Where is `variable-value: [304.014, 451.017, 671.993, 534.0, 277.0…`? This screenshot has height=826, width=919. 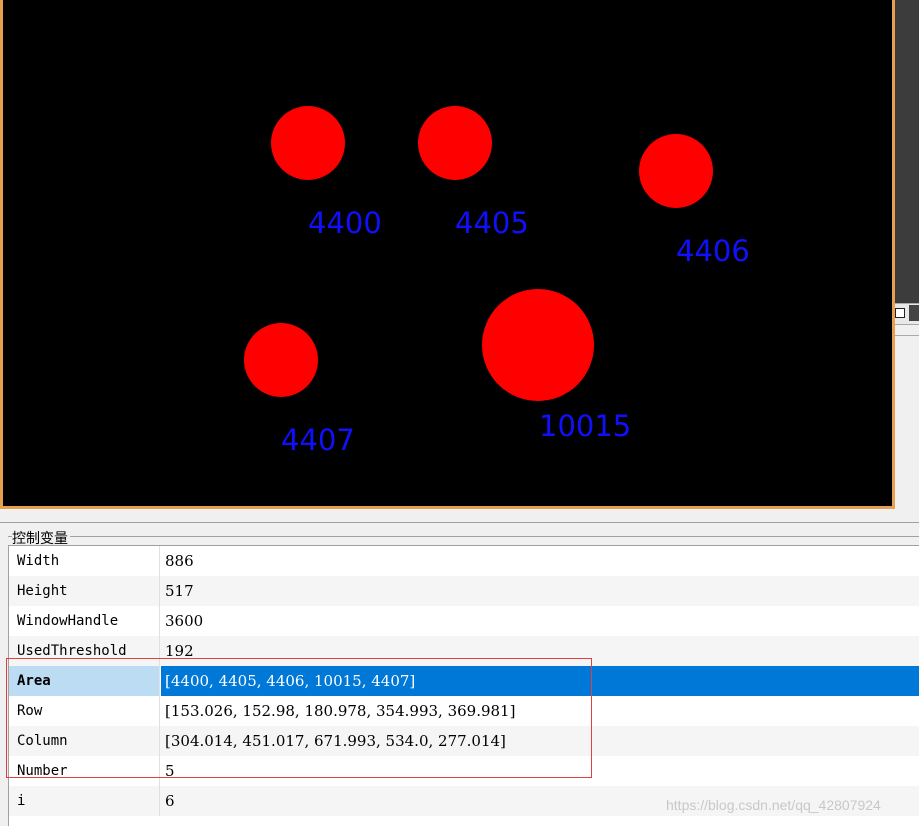 variable-value: [304.014, 451.017, 671.993, 534.0, 277.0… is located at coordinates (335, 741).